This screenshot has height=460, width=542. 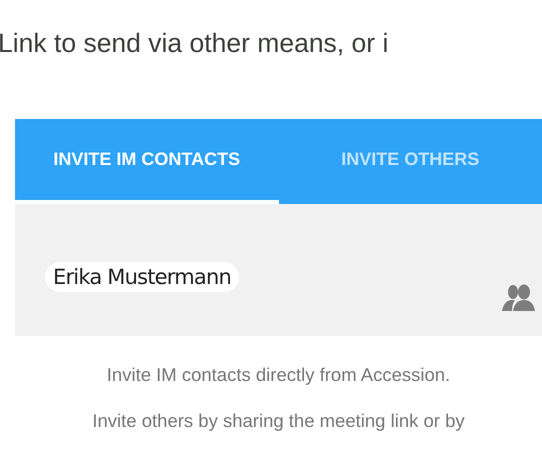 What do you see at coordinates (518, 298) in the screenshot?
I see `contacts-icon` at bounding box center [518, 298].